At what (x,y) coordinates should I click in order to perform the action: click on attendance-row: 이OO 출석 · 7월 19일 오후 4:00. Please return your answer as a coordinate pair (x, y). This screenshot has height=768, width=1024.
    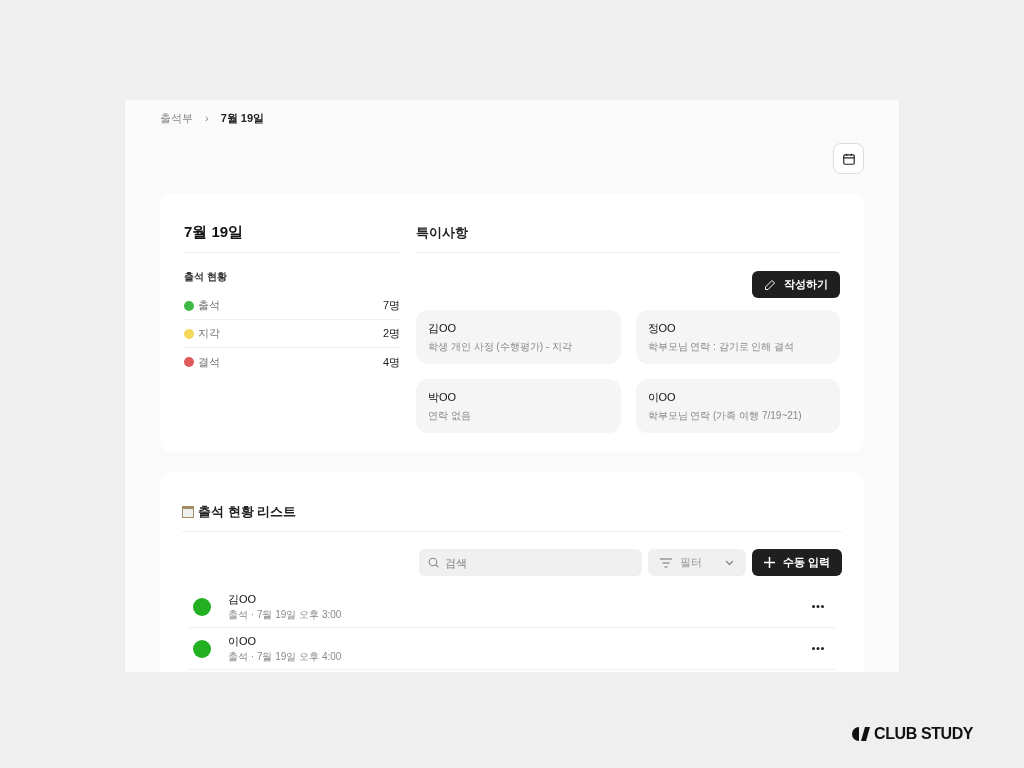
    Looking at the image, I should click on (512, 649).